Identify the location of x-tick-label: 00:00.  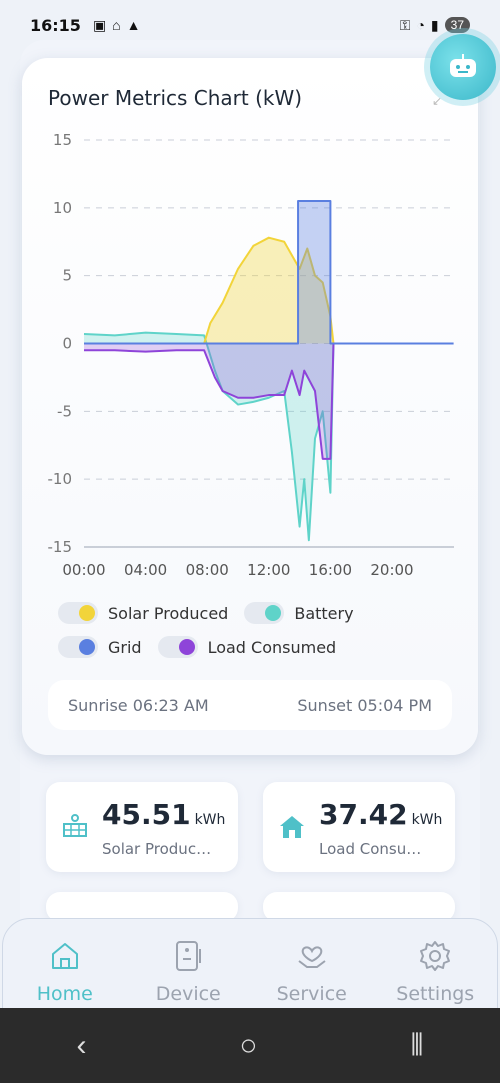
(83, 570).